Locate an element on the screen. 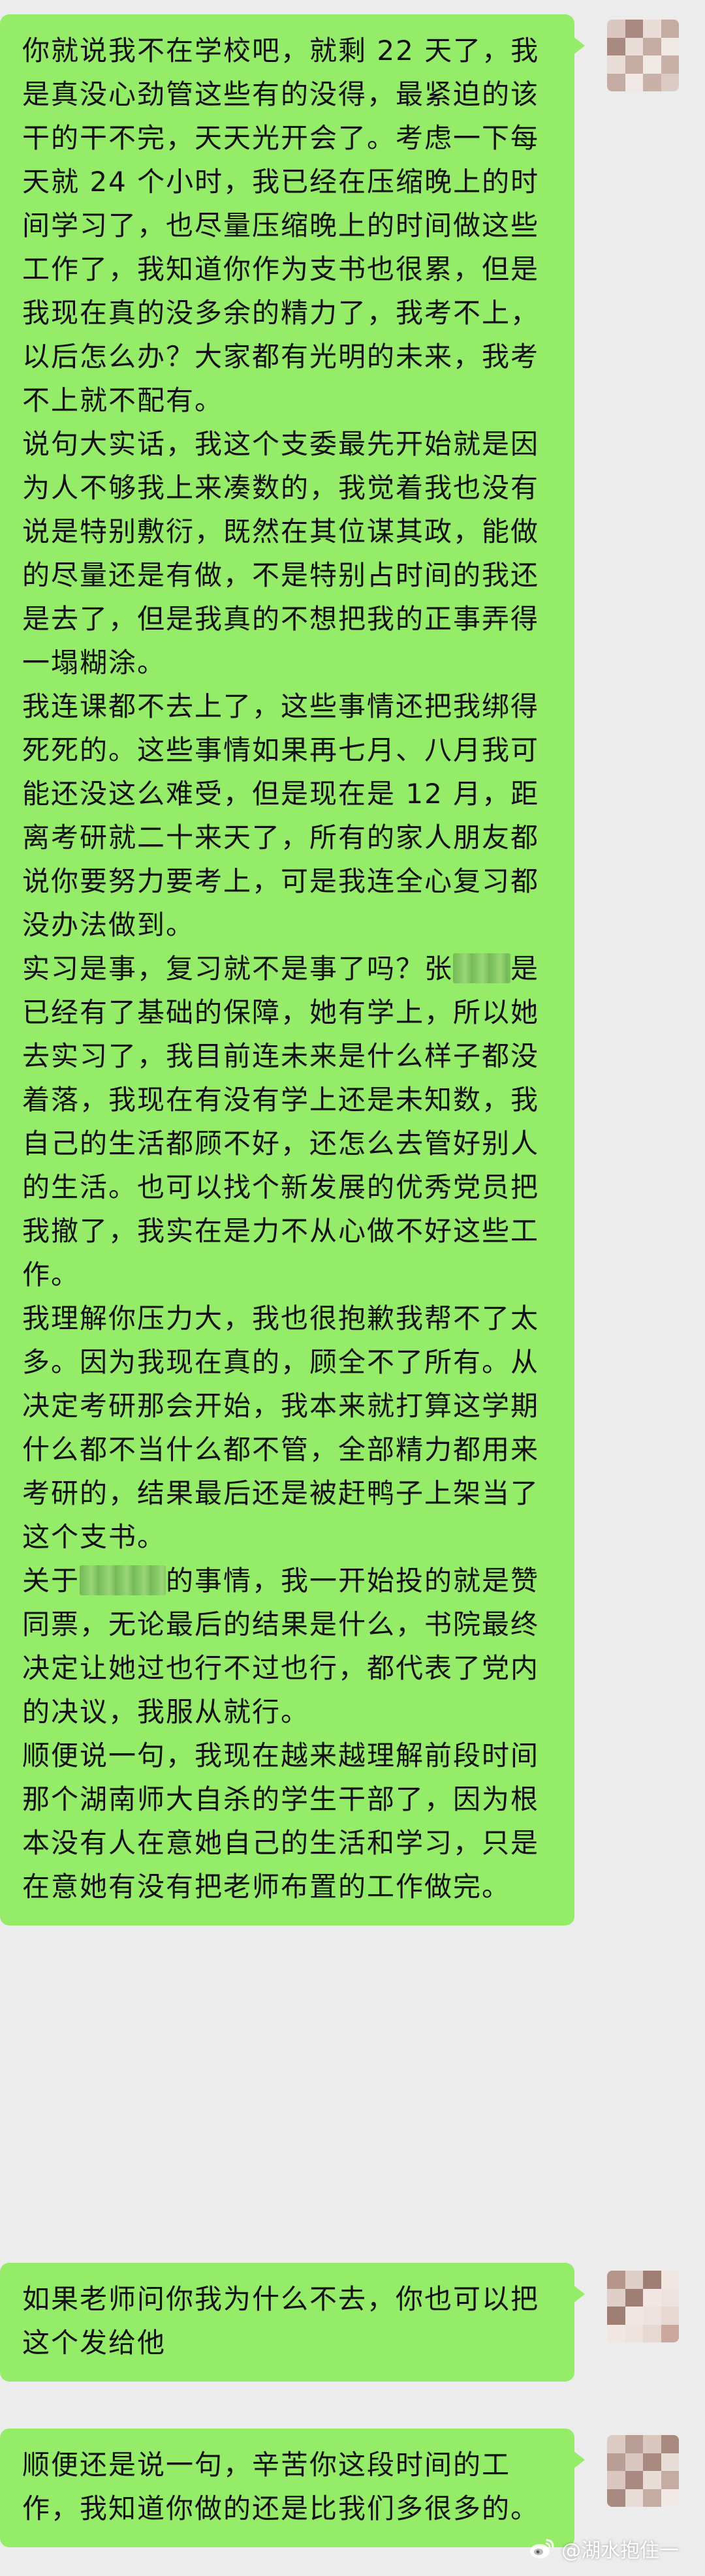 This screenshot has width=705, height=2576. outgoing-message-3: 顺便还是说一句，辛苦你这段时间的工作，我知道你做的还是比我们多很多的。 is located at coordinates (333, 2488).